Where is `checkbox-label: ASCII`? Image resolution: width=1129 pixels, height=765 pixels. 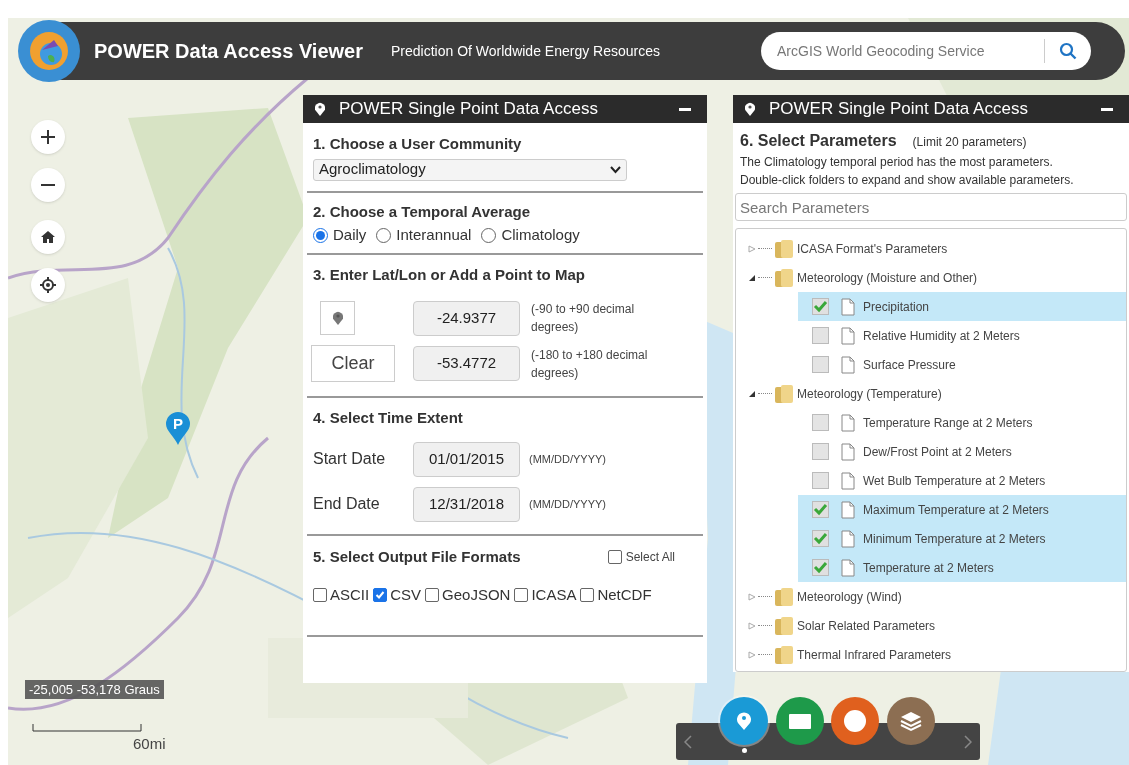
checkbox-label: ASCII is located at coordinates (350, 595).